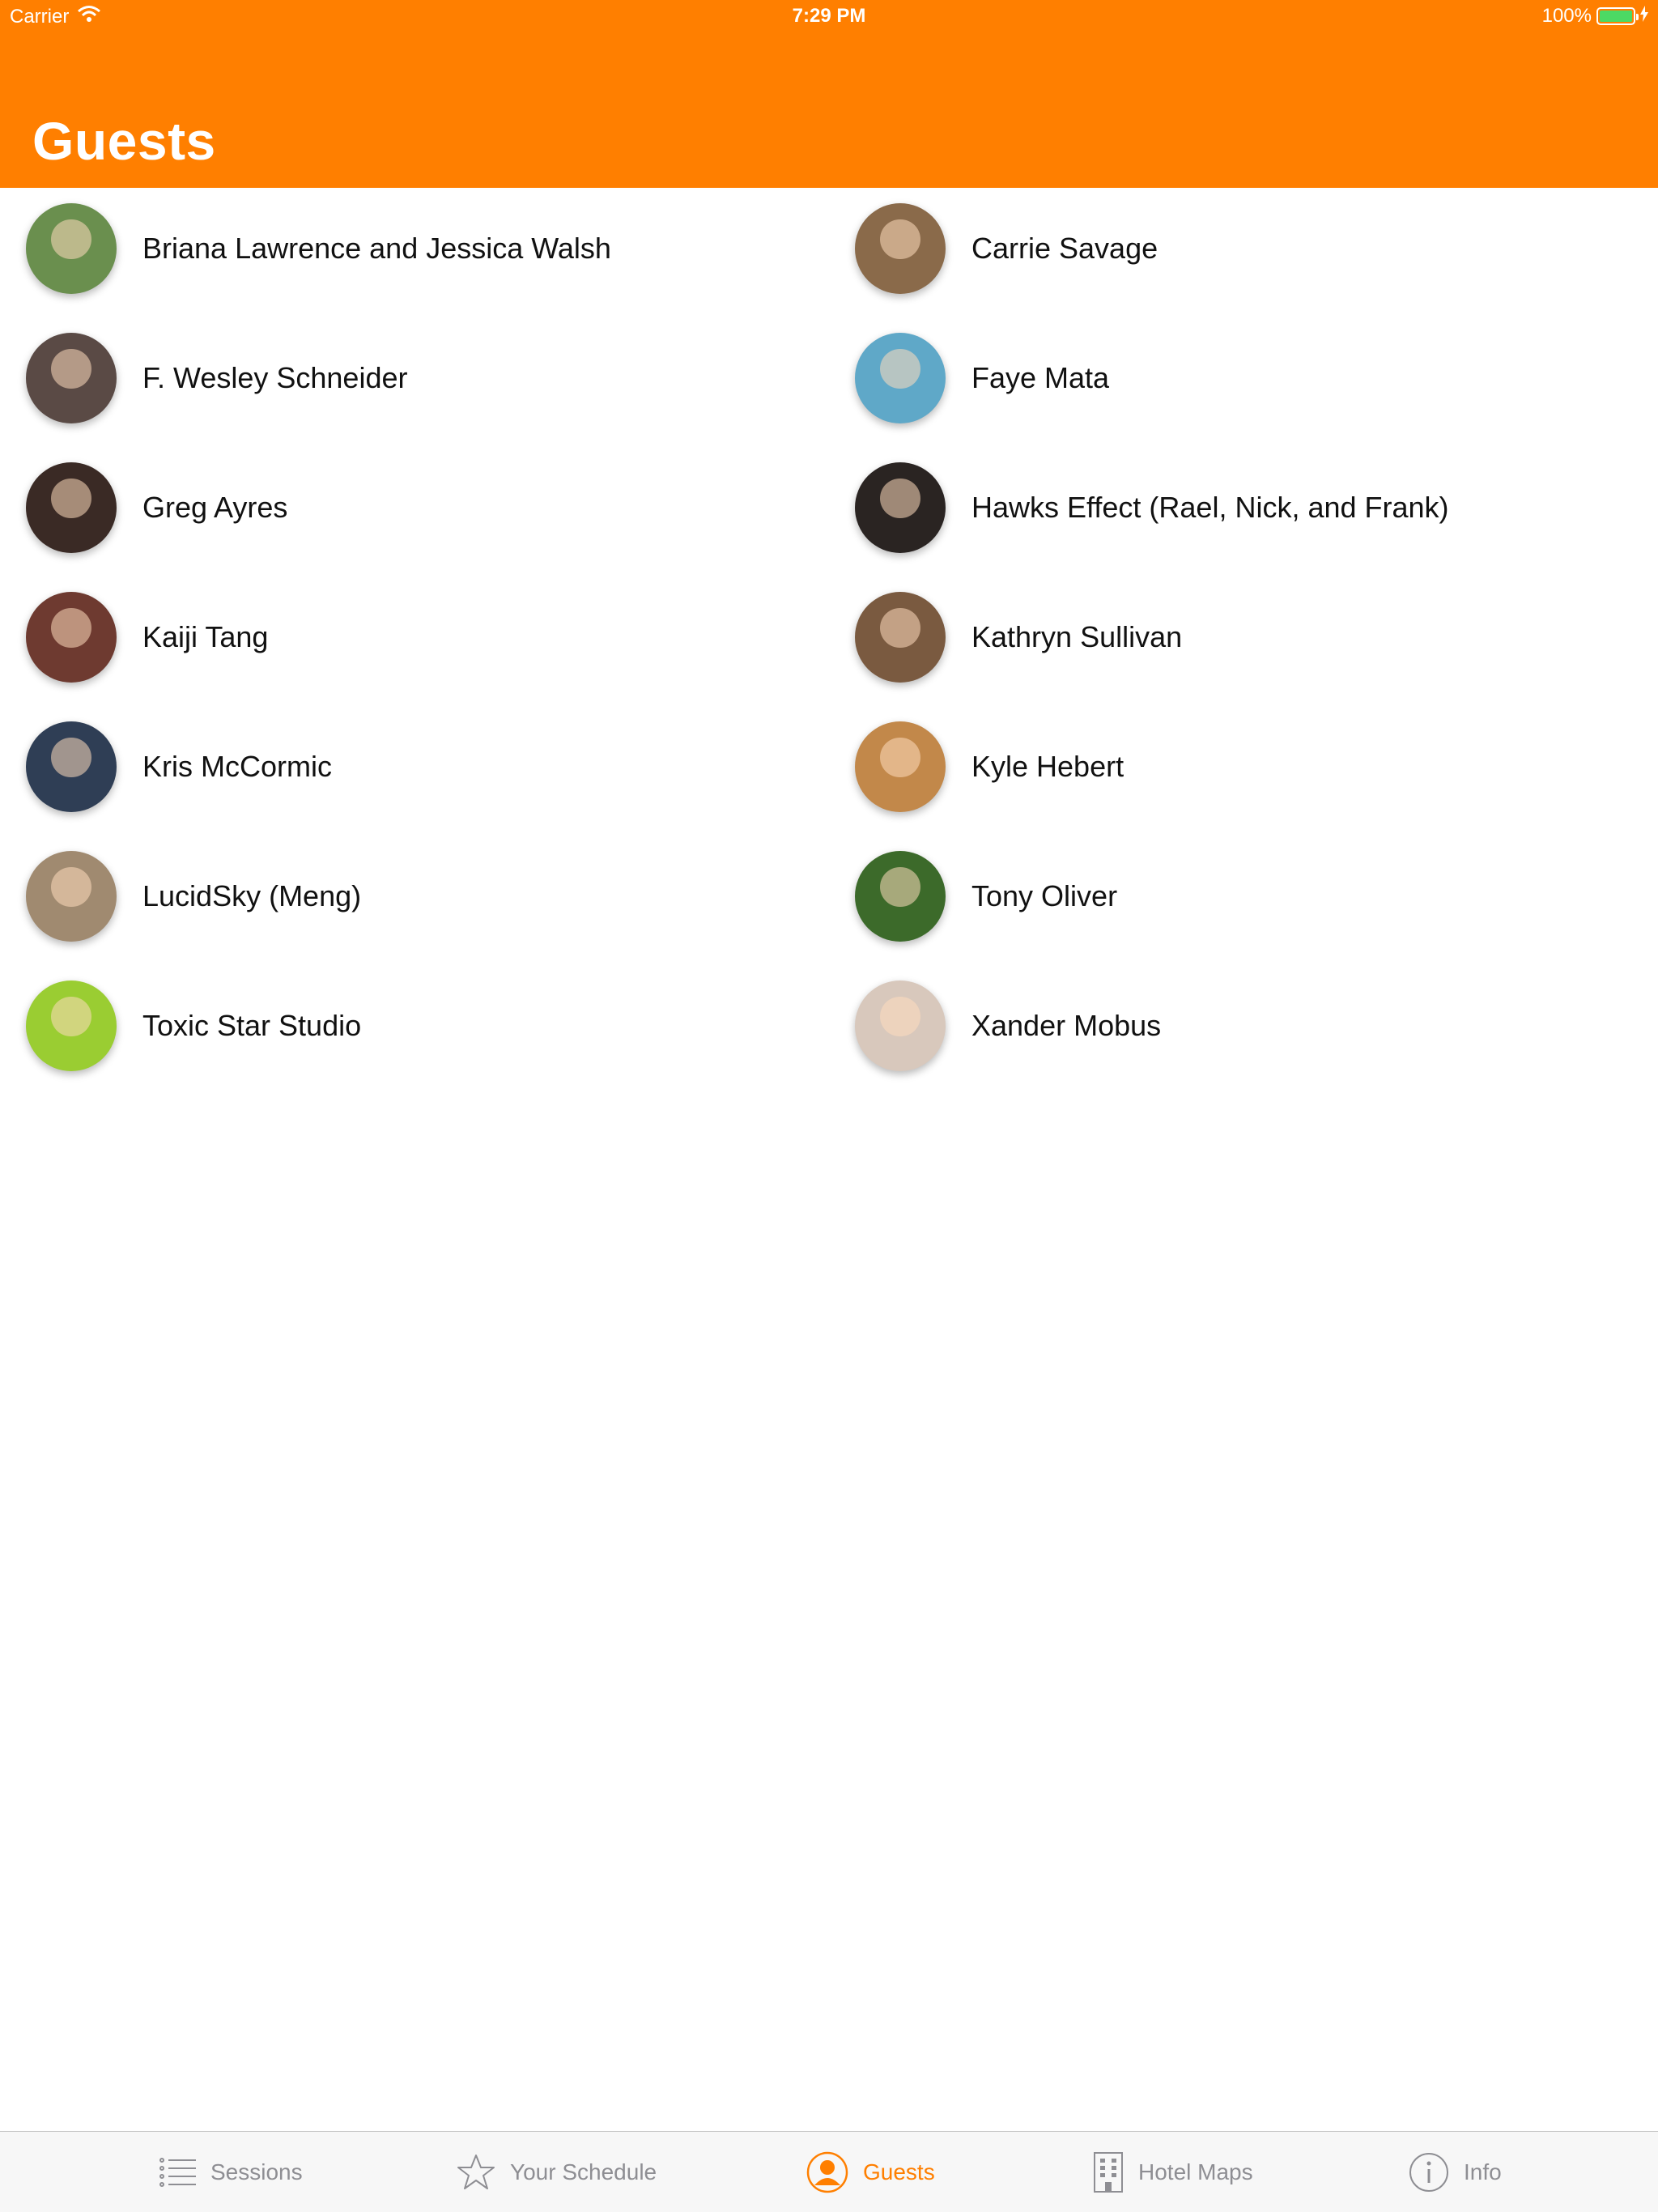 The image size is (1658, 2212). What do you see at coordinates (1256, 1026) in the screenshot?
I see `guest-item: Xander Mobus` at bounding box center [1256, 1026].